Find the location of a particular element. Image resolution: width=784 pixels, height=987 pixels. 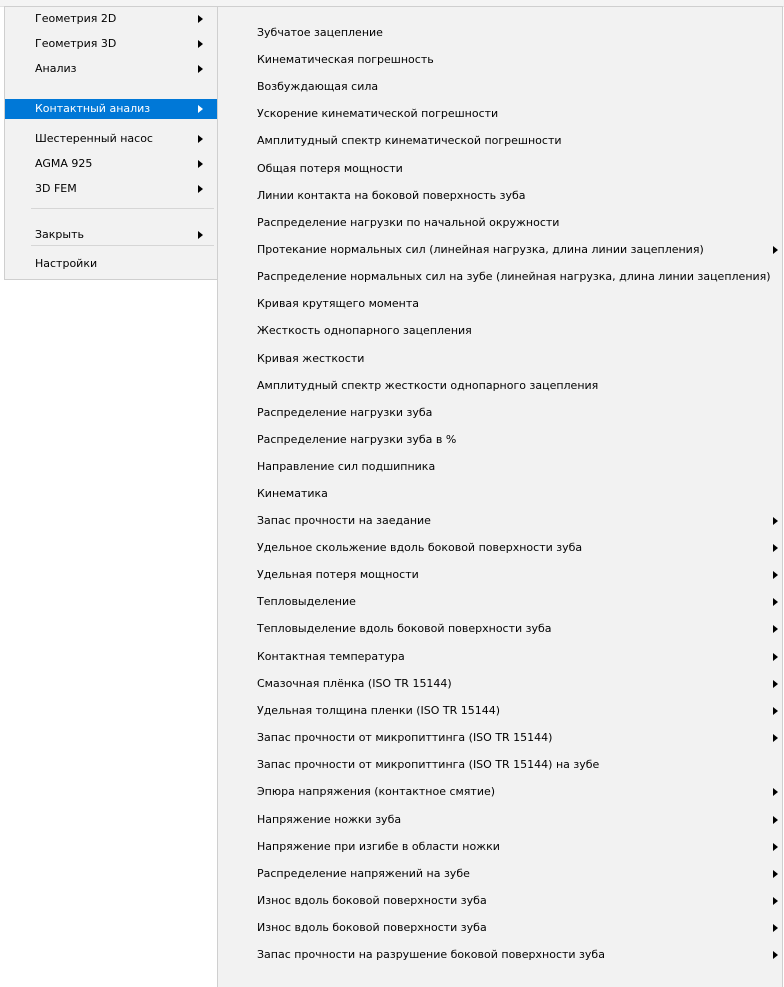

menu-item-geometry-2d: Геометрия 2D is located at coordinates (111, 19).